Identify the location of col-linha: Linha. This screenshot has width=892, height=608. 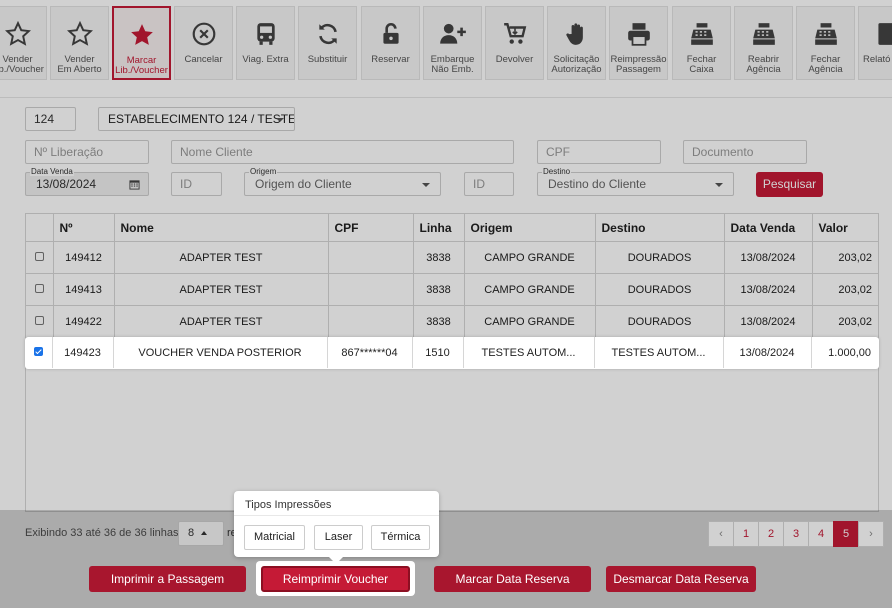
(439, 228).